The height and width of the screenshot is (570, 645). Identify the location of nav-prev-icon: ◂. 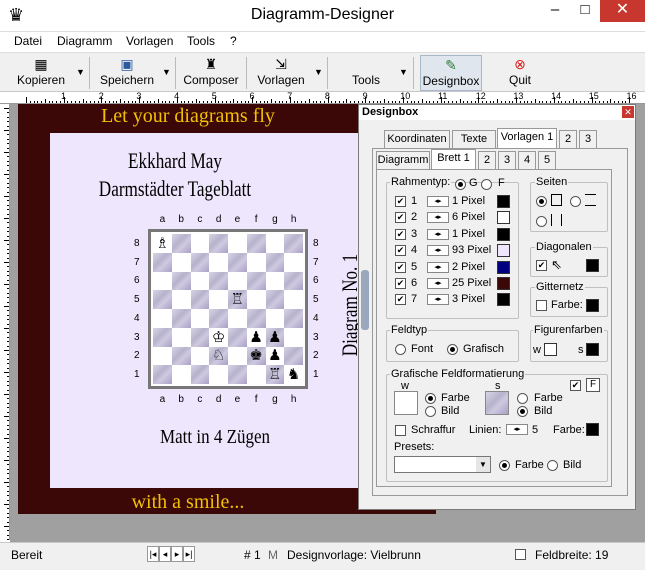
(165, 554).